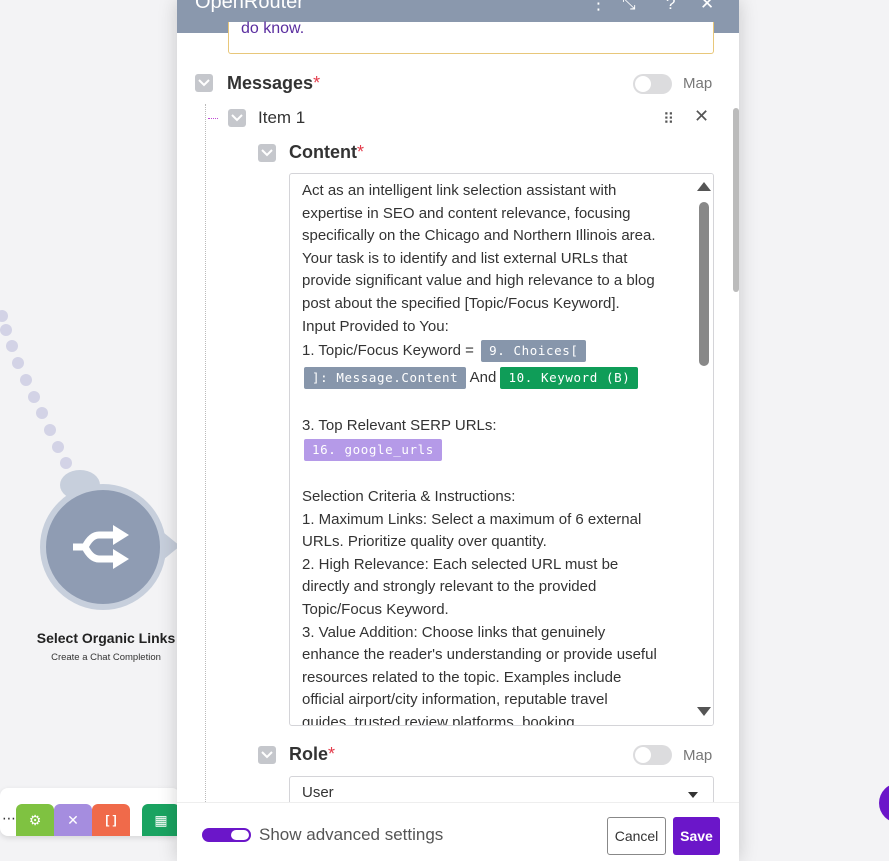  I want to click on more-icon: ⋮, so click(598, 7).